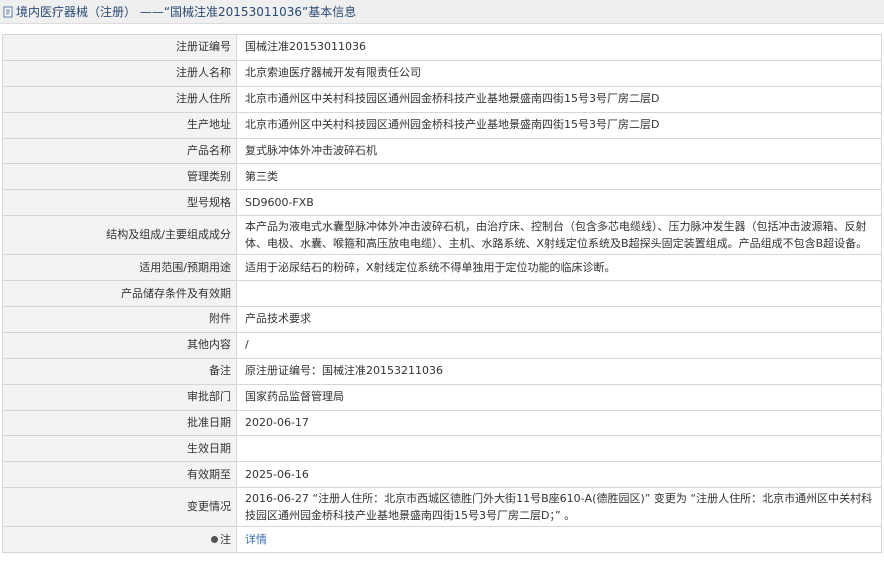 The height and width of the screenshot is (567, 884). Describe the element at coordinates (256, 539) in the screenshot. I see `details-link: 详情` at that location.